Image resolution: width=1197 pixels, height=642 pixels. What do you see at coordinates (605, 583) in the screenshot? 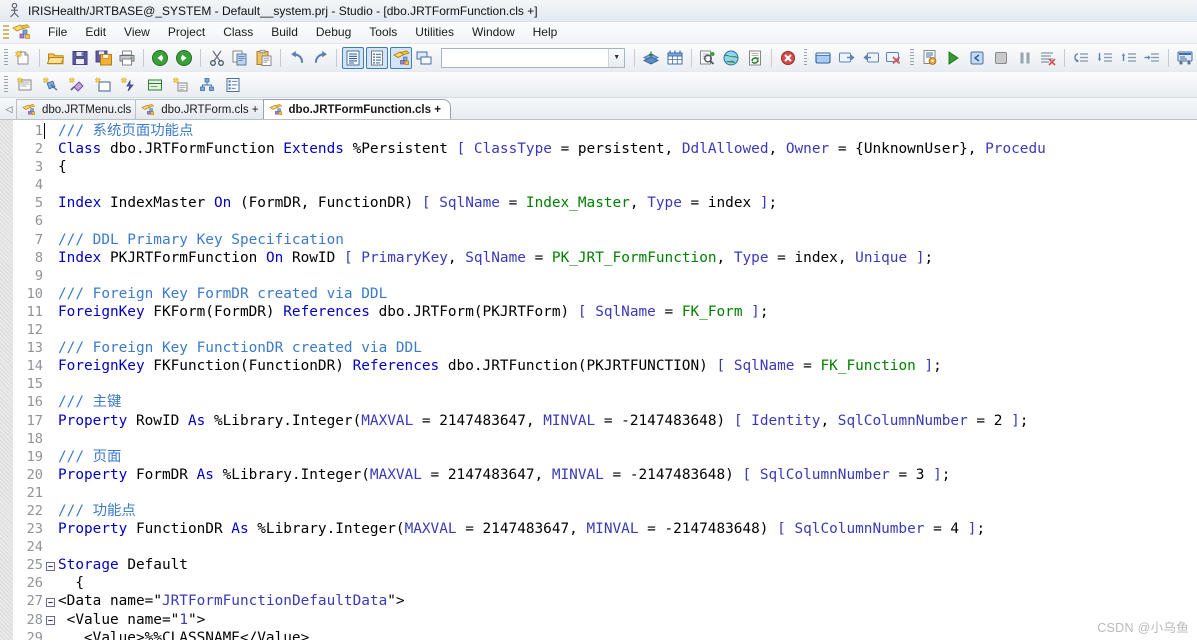
I see `code-line: 26 {` at bounding box center [605, 583].